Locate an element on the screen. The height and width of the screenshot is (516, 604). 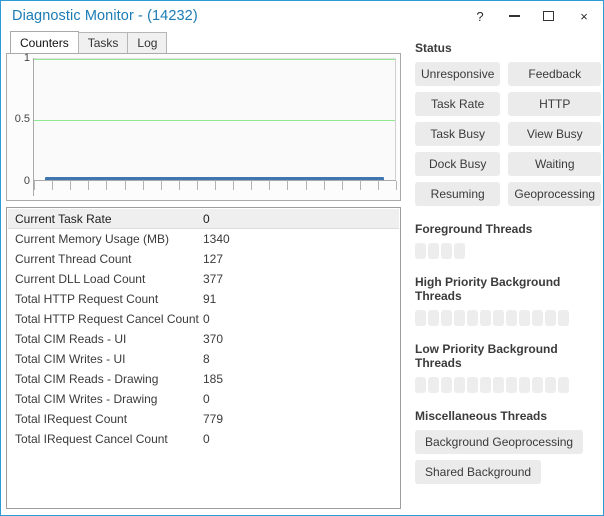
question-mark-icon: ? is located at coordinates (480, 16).